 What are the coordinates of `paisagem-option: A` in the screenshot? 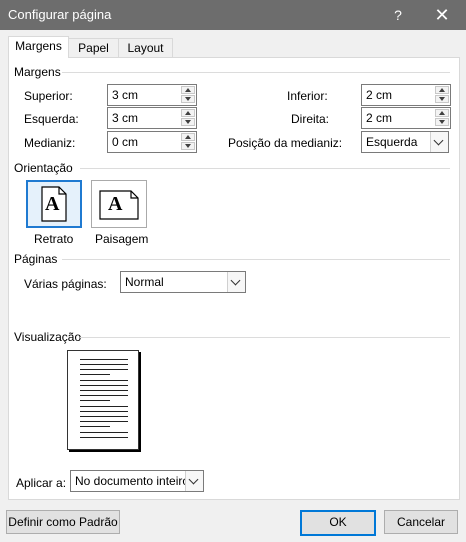 It's located at (119, 204).